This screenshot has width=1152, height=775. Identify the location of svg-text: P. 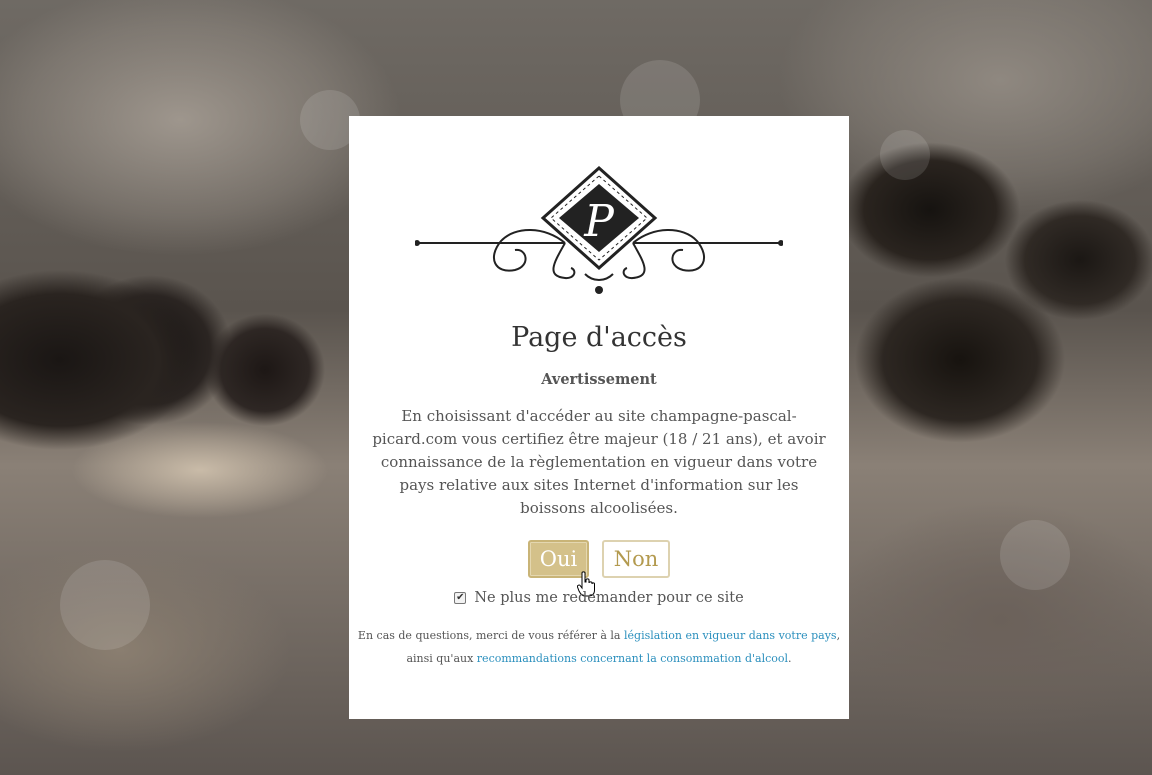
(599, 221).